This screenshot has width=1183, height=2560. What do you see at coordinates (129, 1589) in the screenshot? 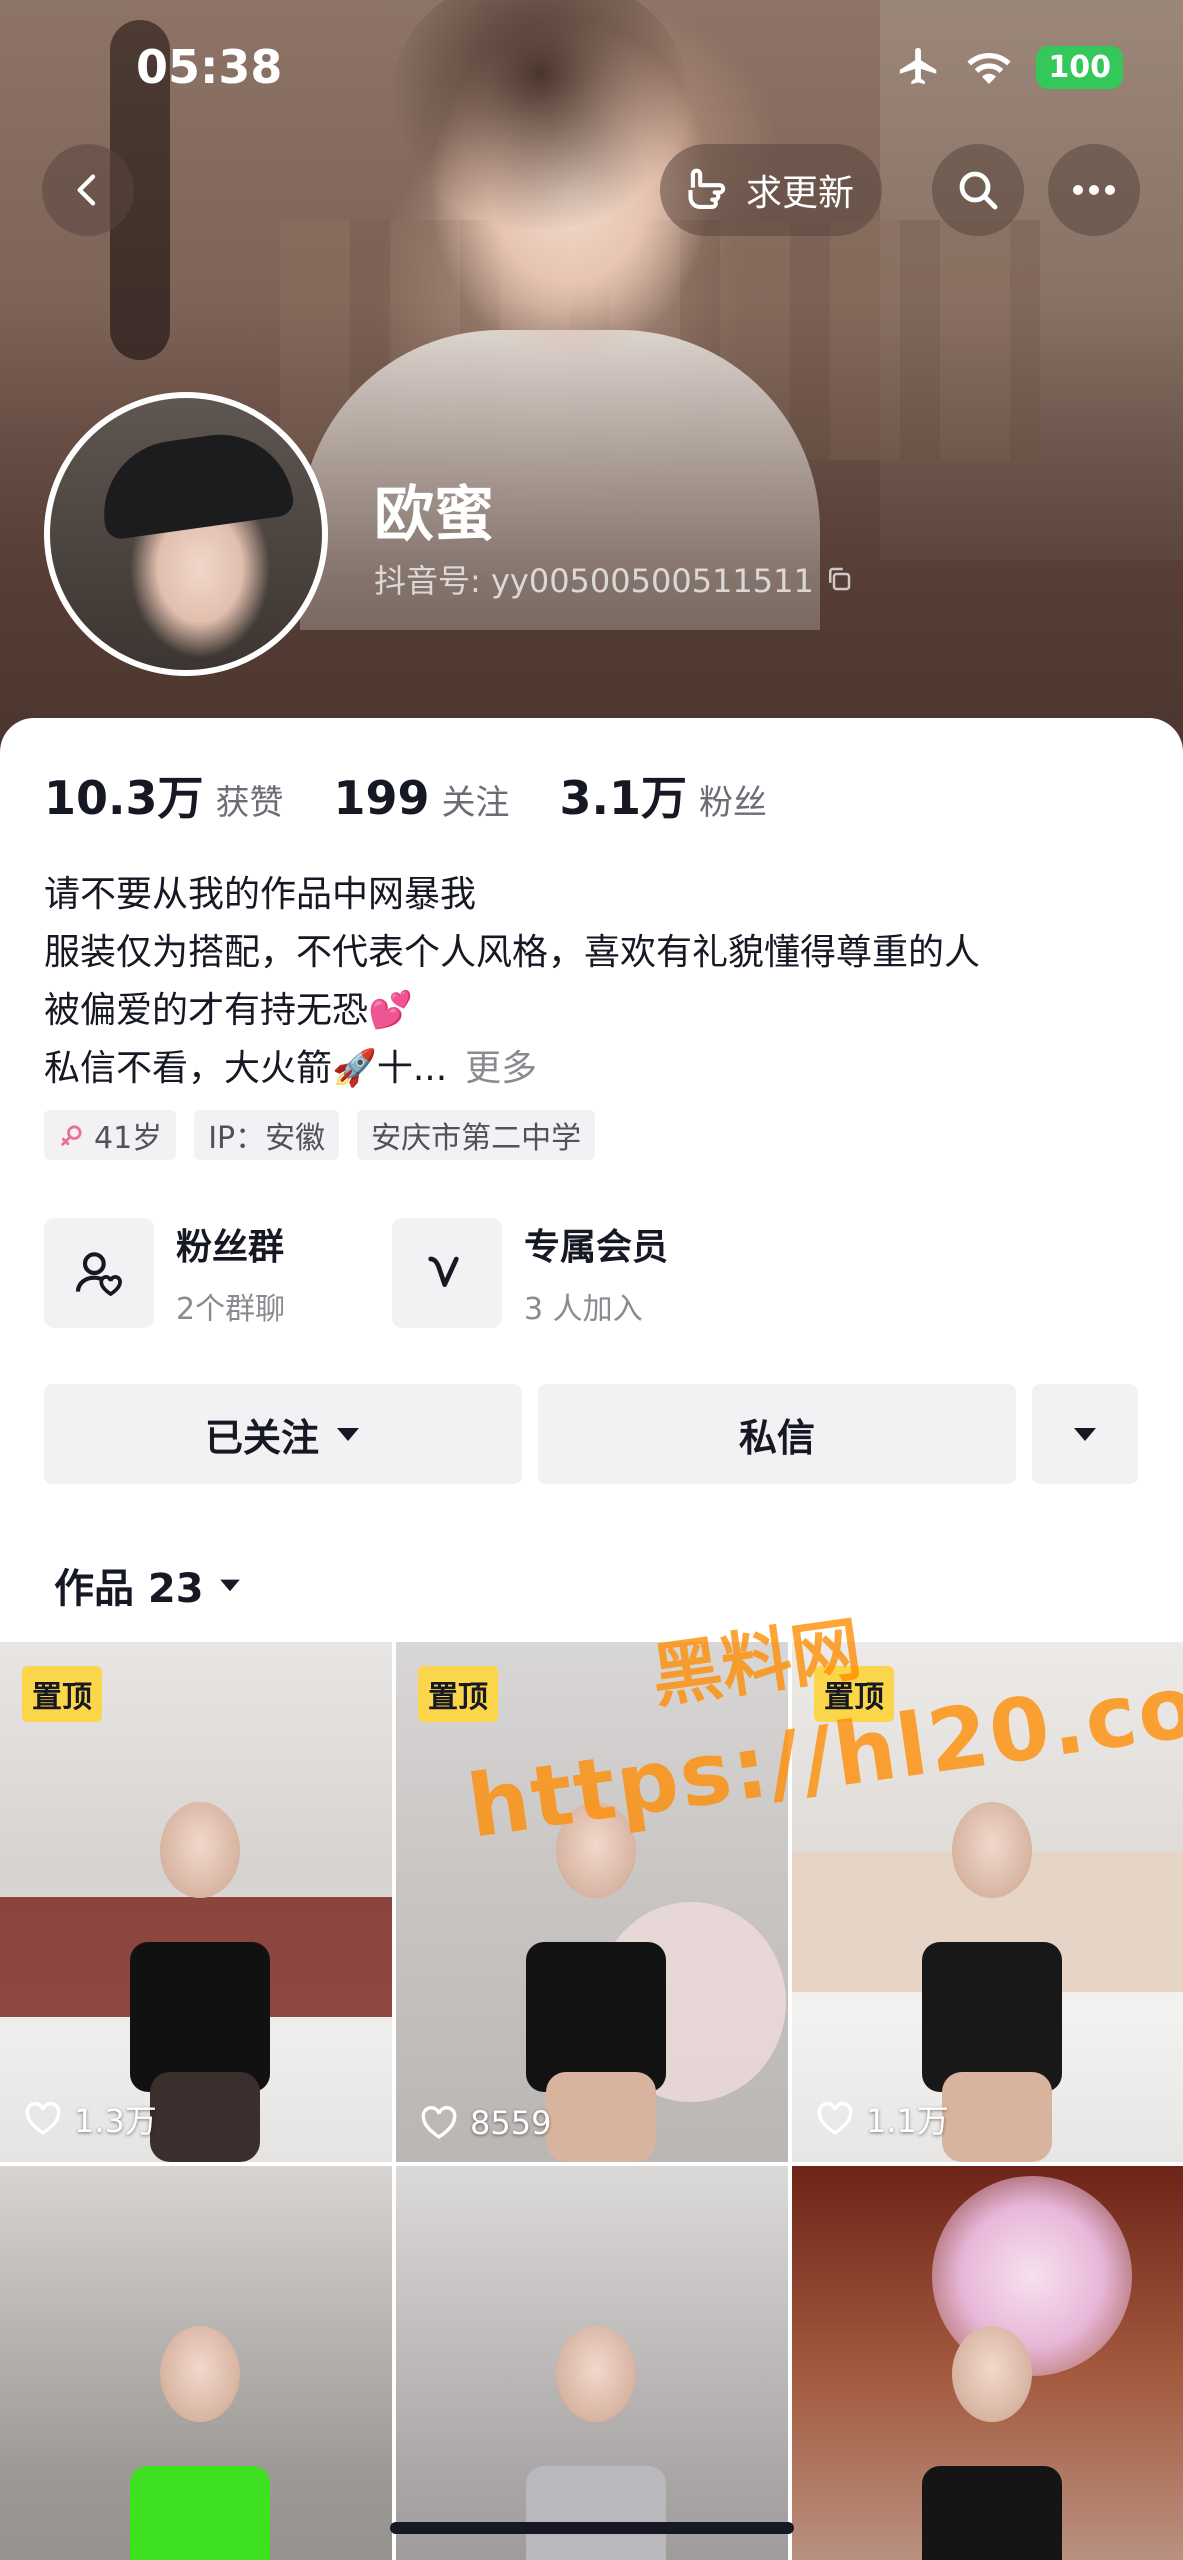
I see `works-label: 作品 23` at bounding box center [129, 1589].